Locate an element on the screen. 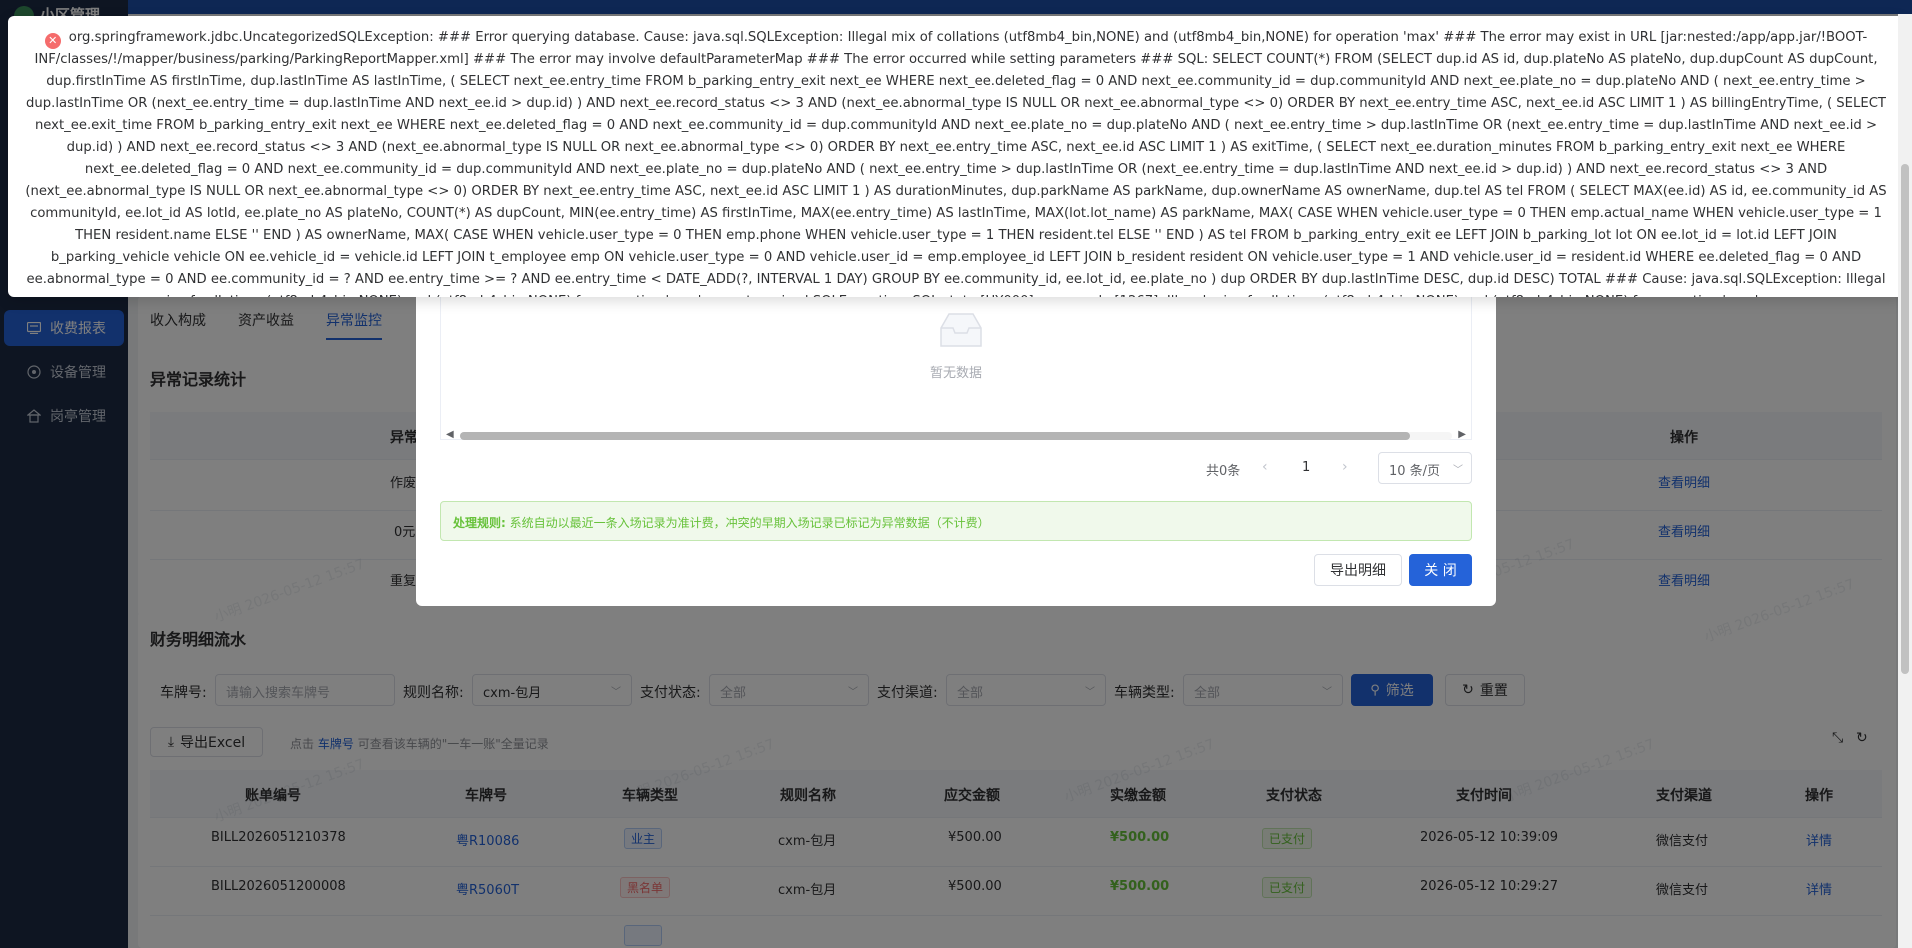 This screenshot has width=1912, height=948. scroll-left-icon: ◀ is located at coordinates (450, 434).